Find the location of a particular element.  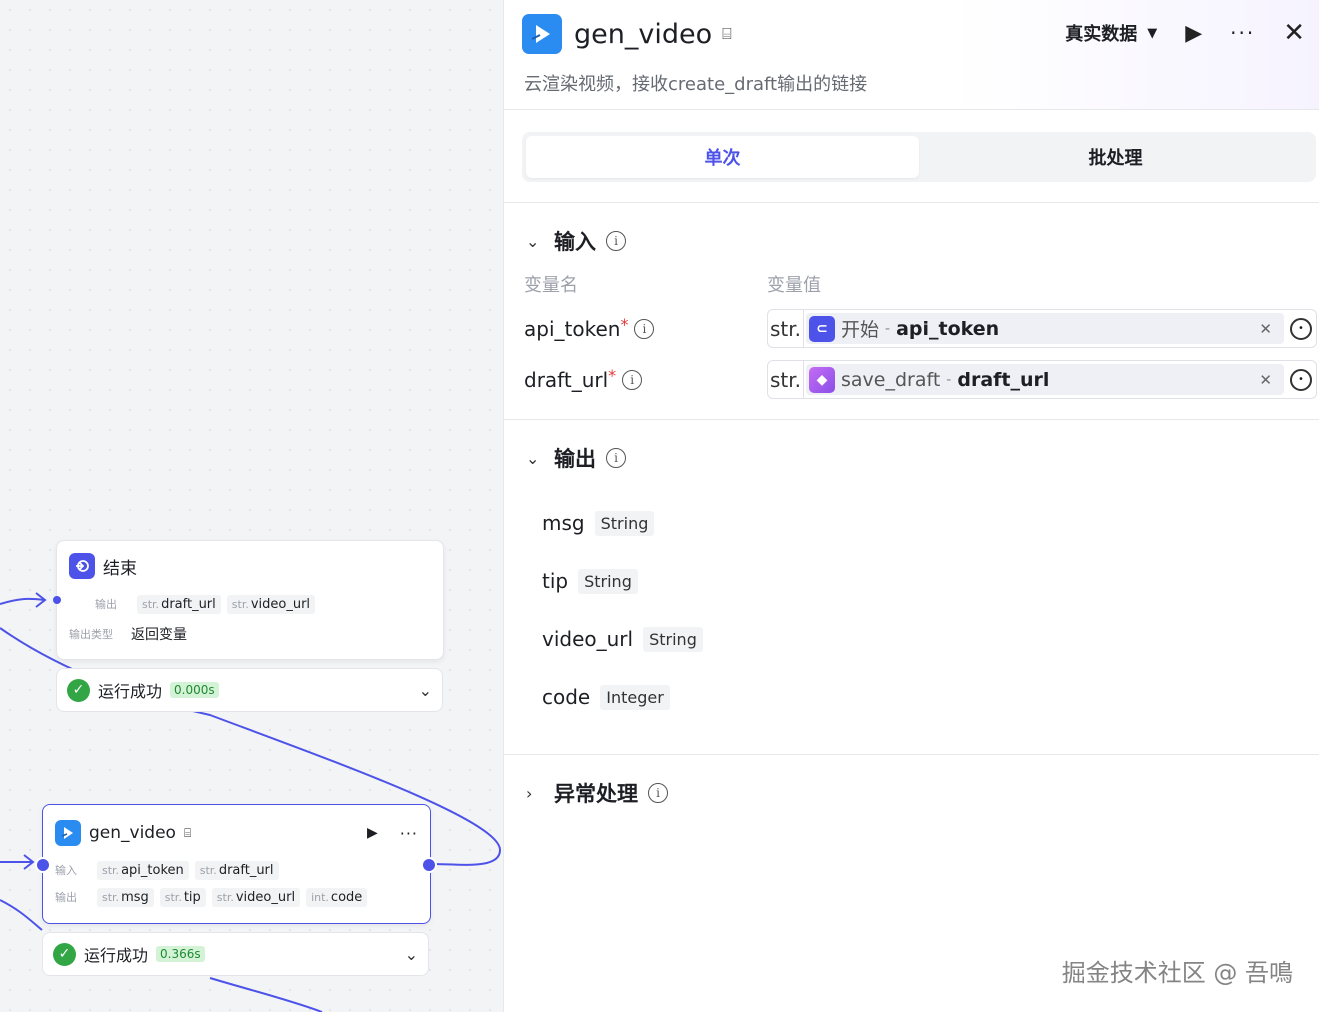

plugin-cube-icon: ◆ is located at coordinates (822, 379).